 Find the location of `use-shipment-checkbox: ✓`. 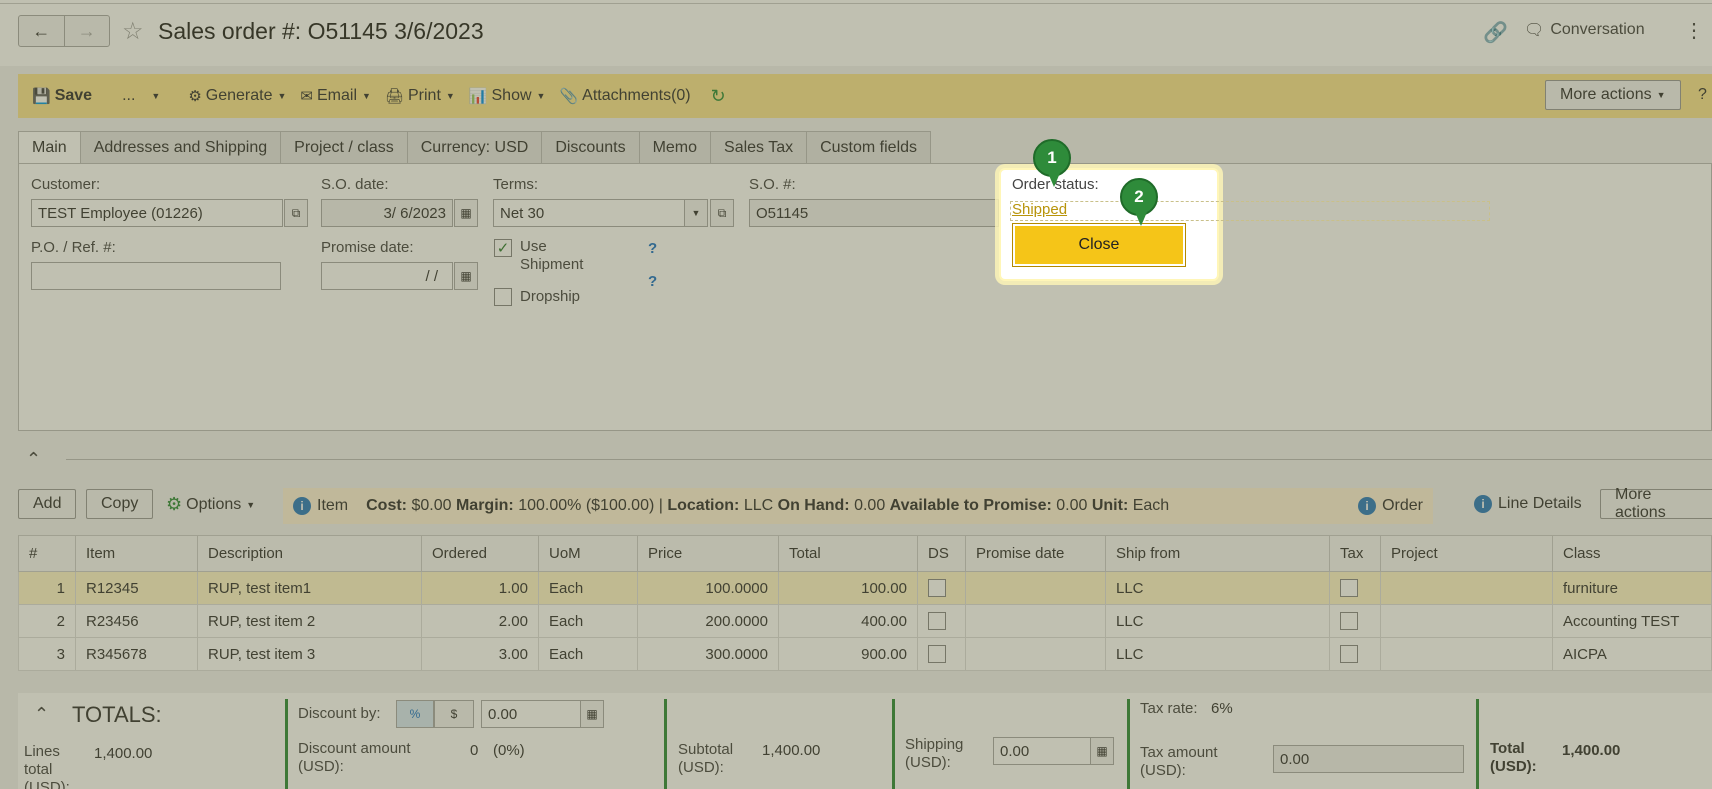

use-shipment-checkbox: ✓ is located at coordinates (503, 248).